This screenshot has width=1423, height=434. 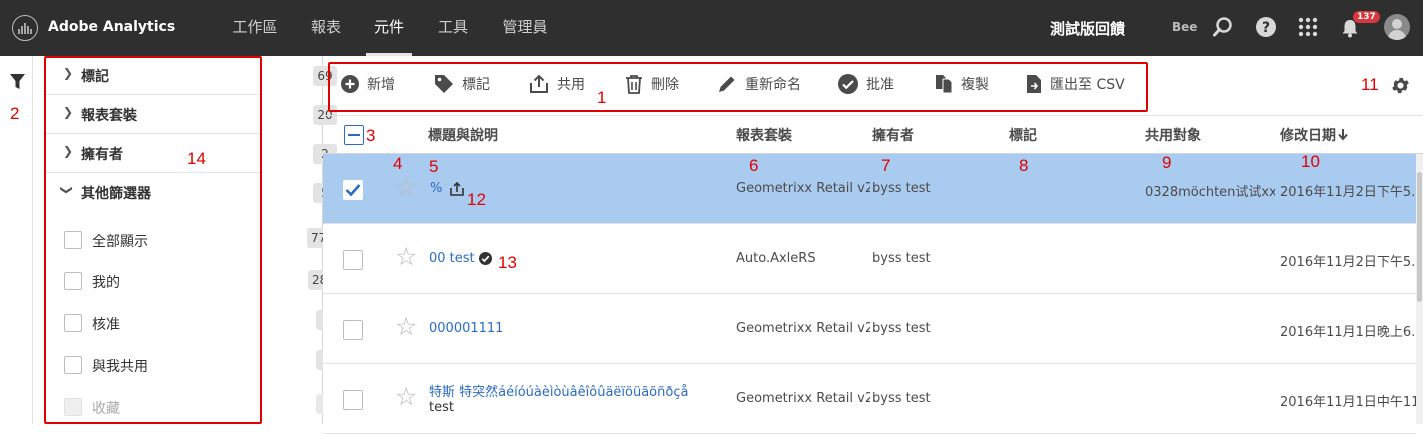 What do you see at coordinates (1370, 84) in the screenshot?
I see `annotation-11: 11` at bounding box center [1370, 84].